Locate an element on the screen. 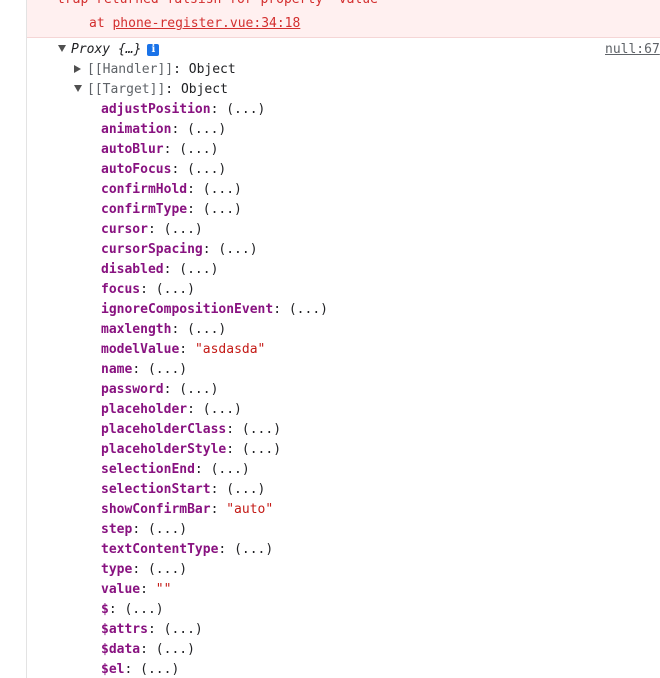  property-key: value is located at coordinates (121, 589).